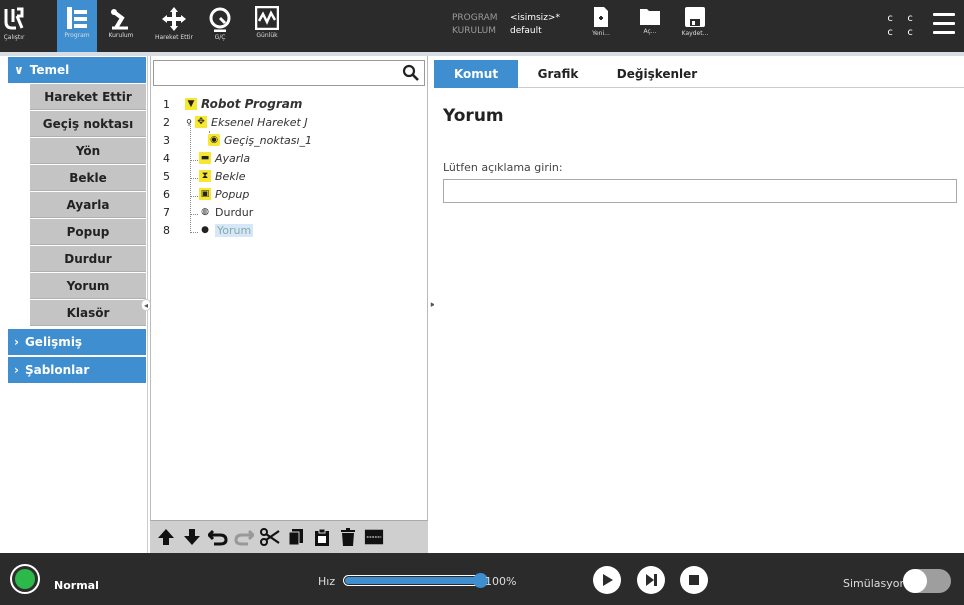  I want to click on tree-row-popup: 6 ▣ Popup, so click(206, 194).